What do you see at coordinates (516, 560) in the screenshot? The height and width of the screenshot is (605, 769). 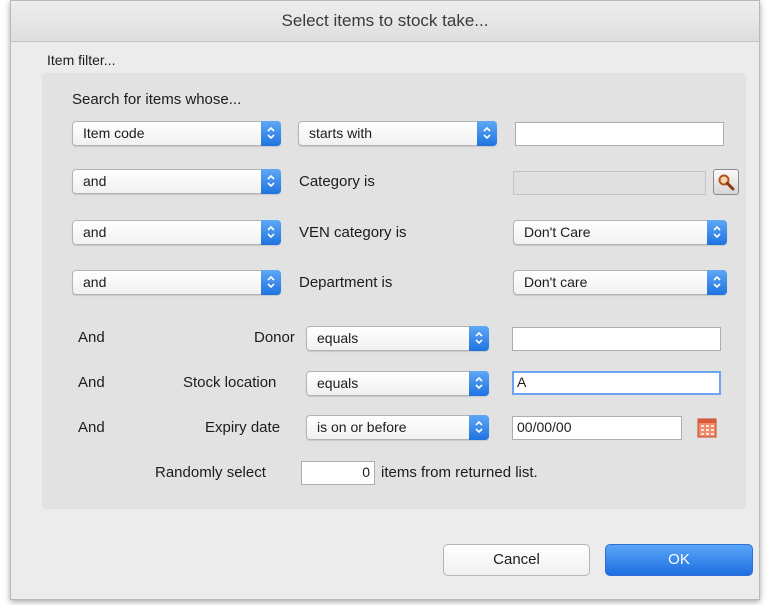 I see `cancel-button: Cancel` at bounding box center [516, 560].